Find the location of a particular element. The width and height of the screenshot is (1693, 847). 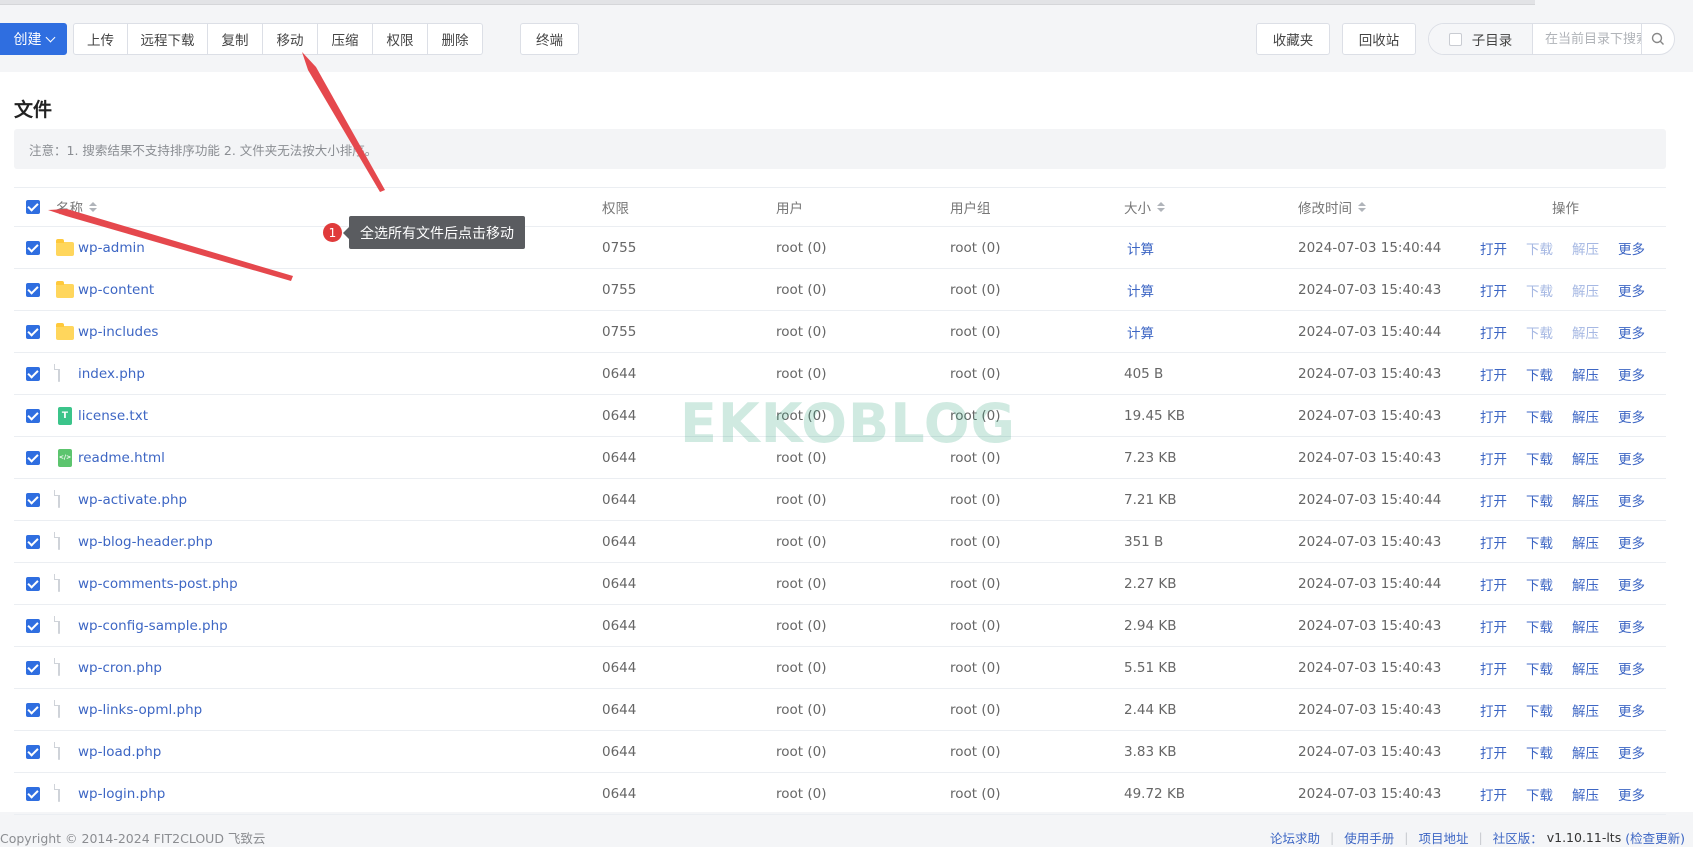

terminal-button: 终端 is located at coordinates (549, 39).